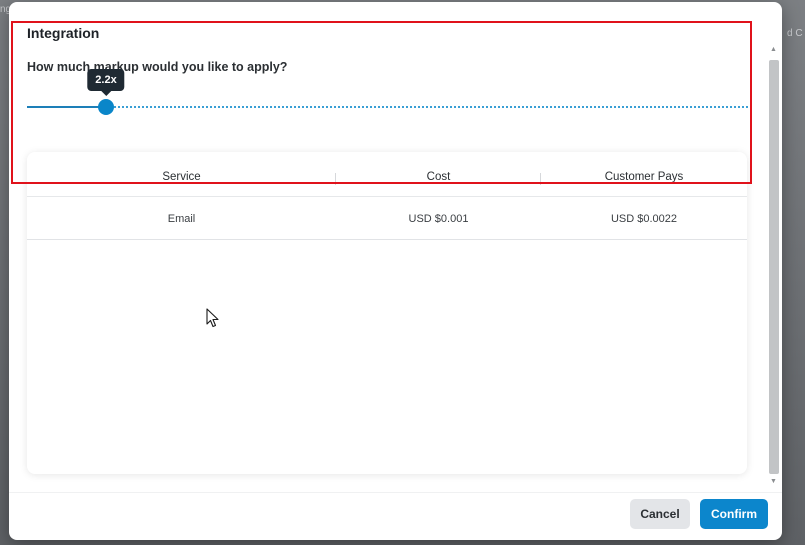 The width and height of the screenshot is (805, 545). I want to click on cell-cost: USD $0.001, so click(438, 218).